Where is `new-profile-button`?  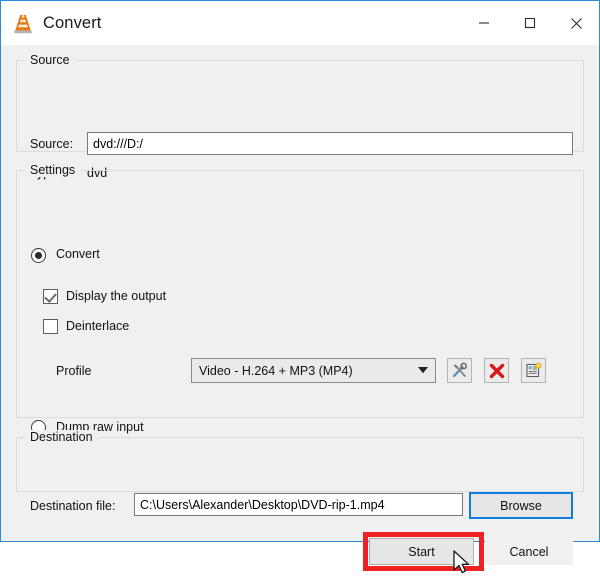 new-profile-button is located at coordinates (533, 370).